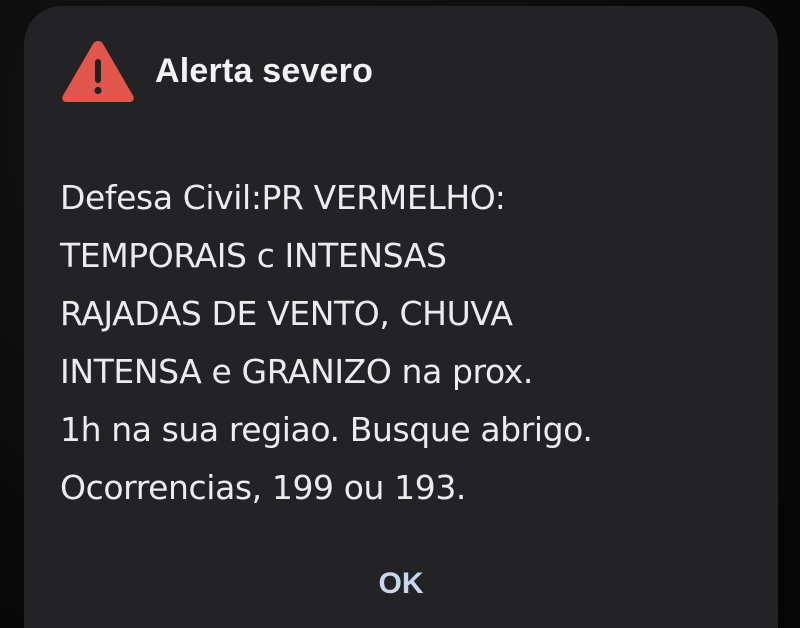 The width and height of the screenshot is (800, 628). Describe the element at coordinates (264, 70) in the screenshot. I see `alert-title: Alerta severo` at that location.